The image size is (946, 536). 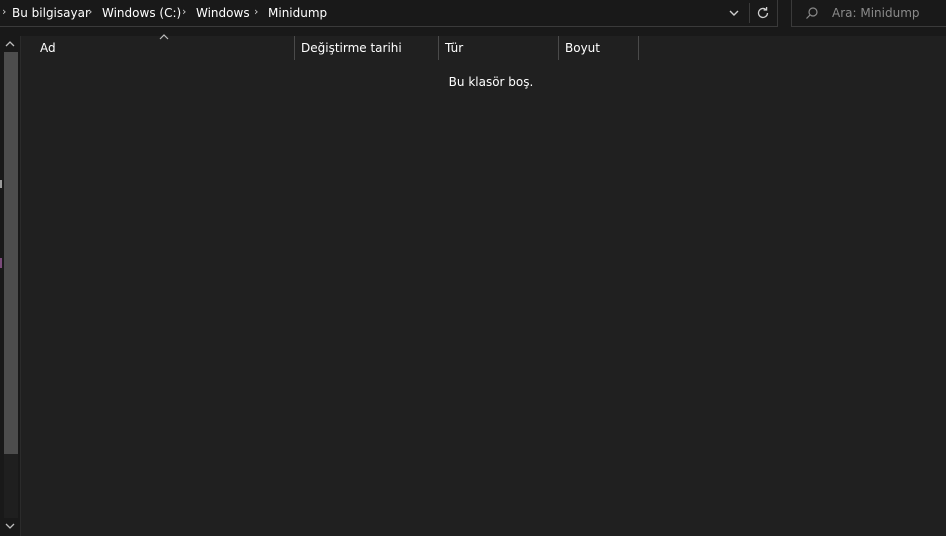 What do you see at coordinates (749, 13) in the screenshot?
I see `address-bar-divider` at bounding box center [749, 13].